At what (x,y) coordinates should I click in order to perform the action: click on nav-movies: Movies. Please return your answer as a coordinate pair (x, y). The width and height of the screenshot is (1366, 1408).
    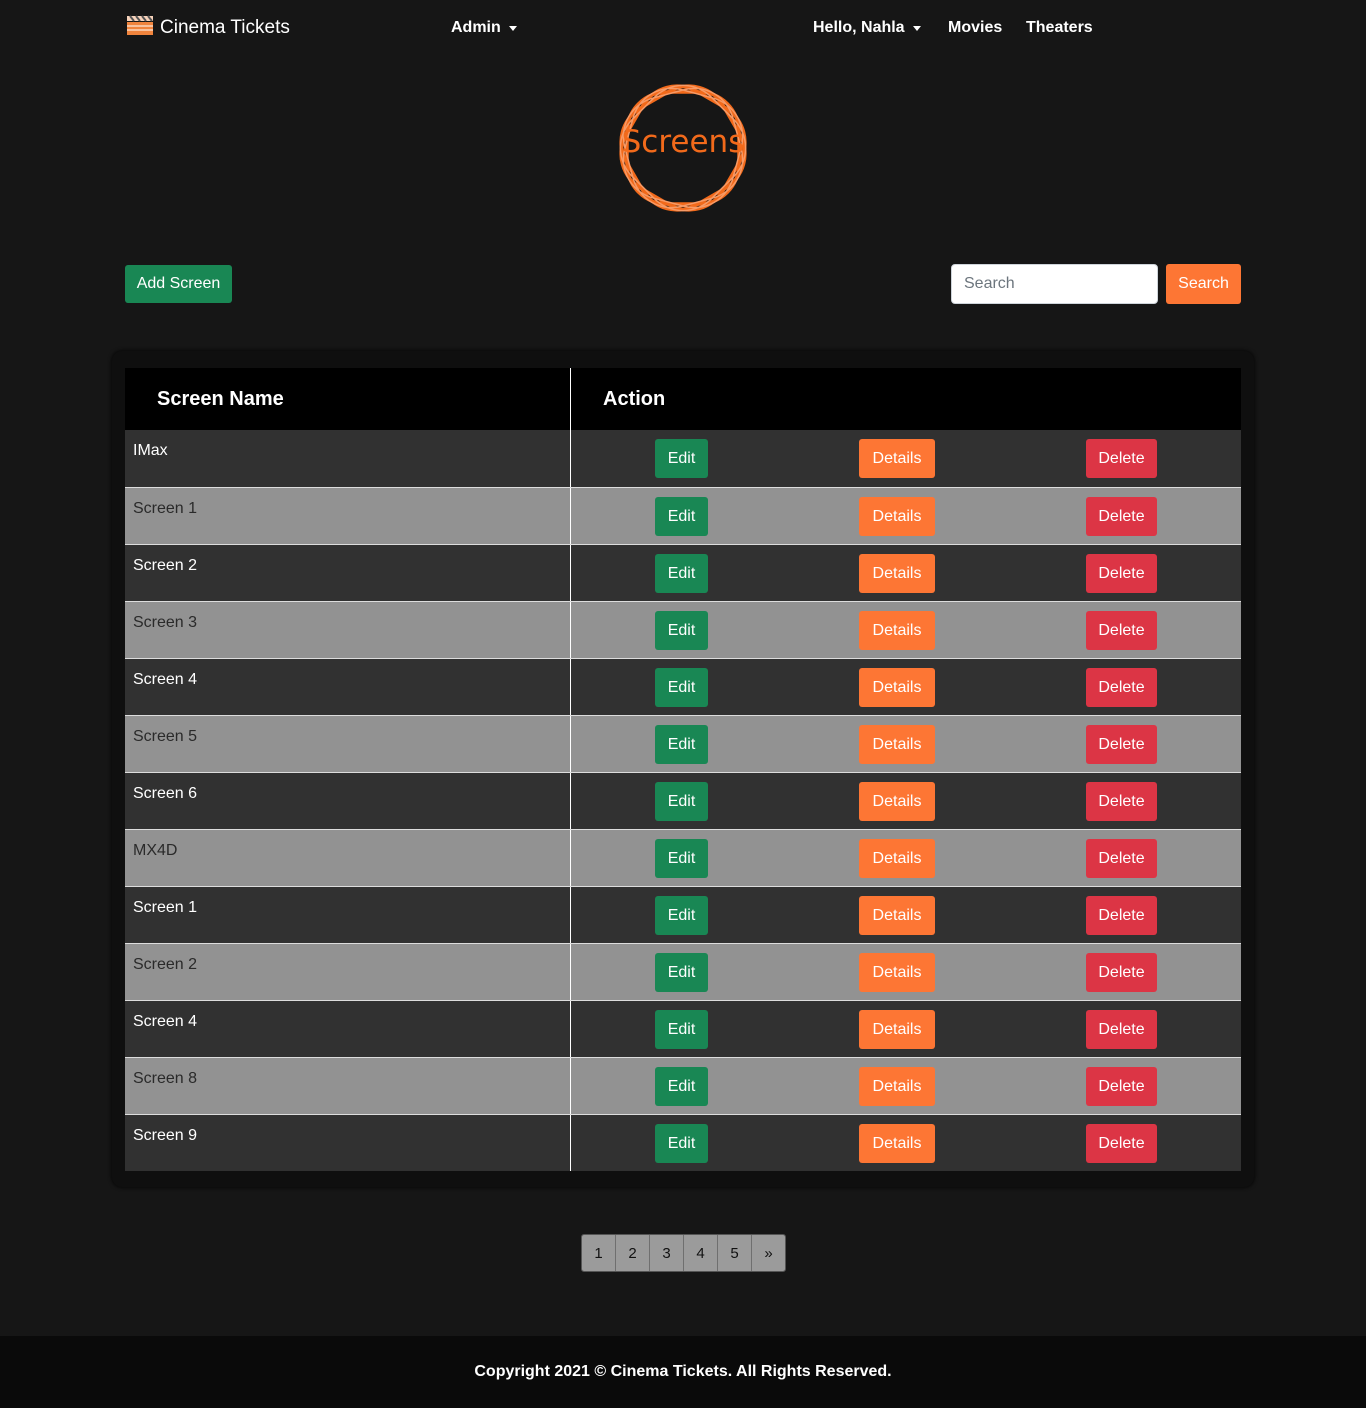
    Looking at the image, I should click on (975, 28).